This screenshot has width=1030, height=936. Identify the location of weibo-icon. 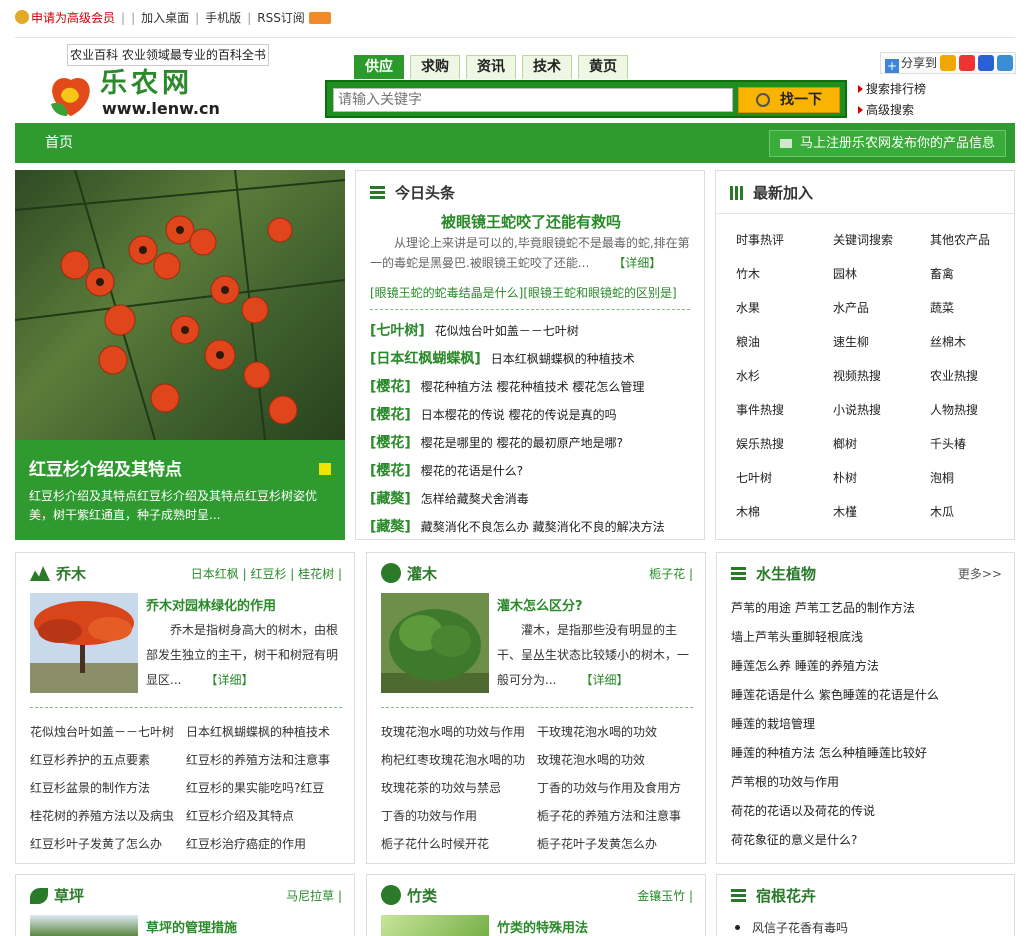
(967, 63).